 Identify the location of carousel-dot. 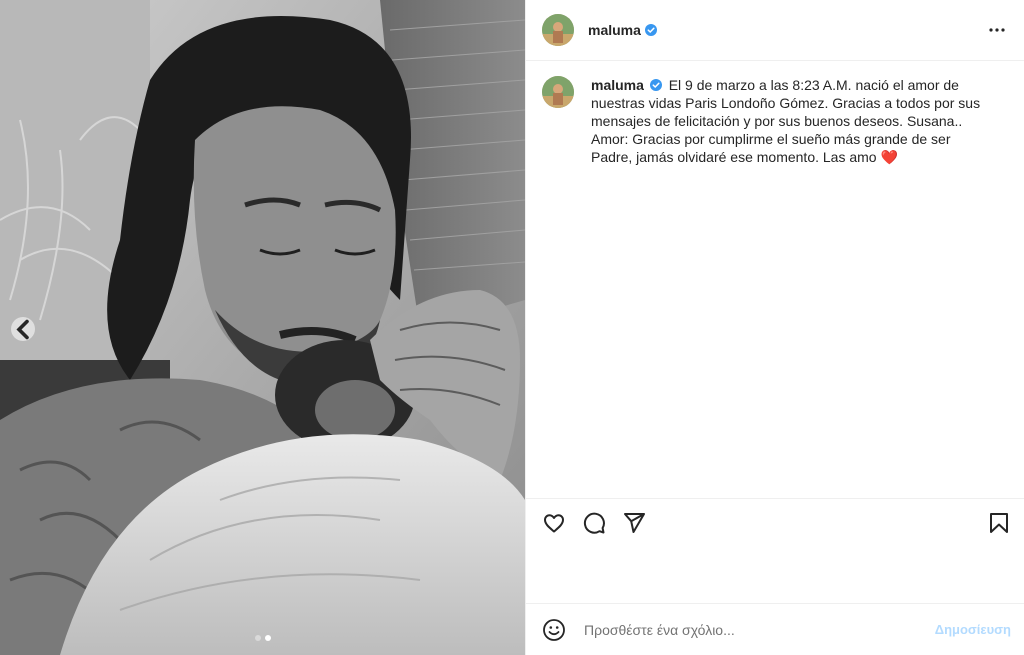
(257, 638).